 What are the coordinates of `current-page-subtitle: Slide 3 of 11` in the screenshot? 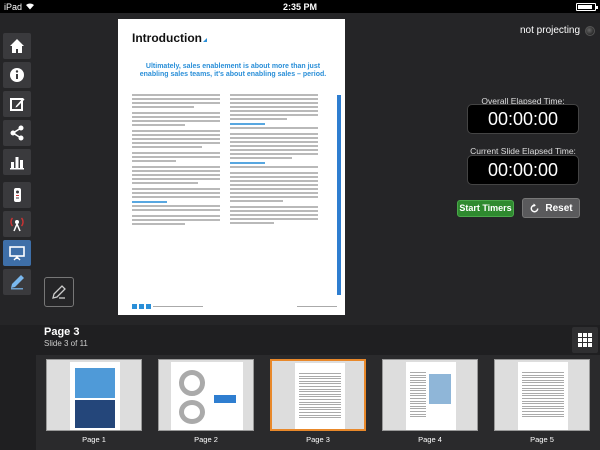 It's located at (66, 343).